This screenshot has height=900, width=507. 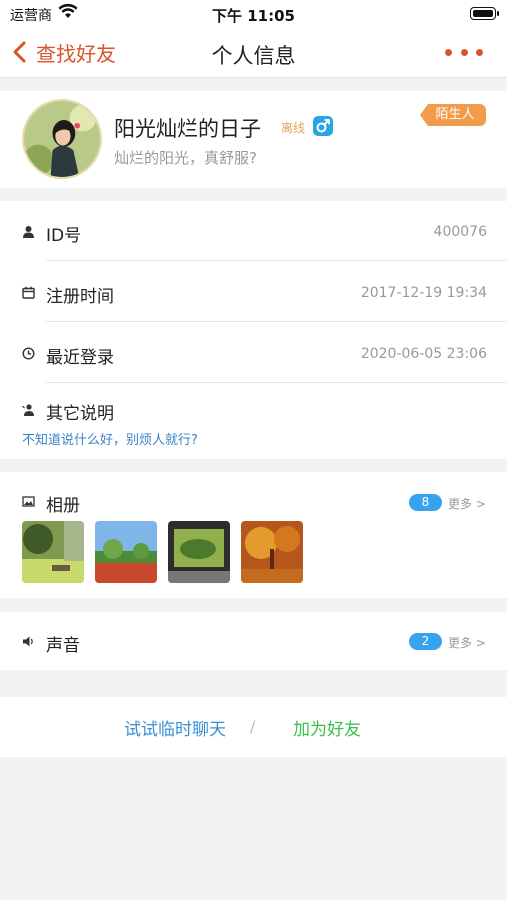 What do you see at coordinates (64, 236) in the screenshot?
I see `id-label: ID号` at bounding box center [64, 236].